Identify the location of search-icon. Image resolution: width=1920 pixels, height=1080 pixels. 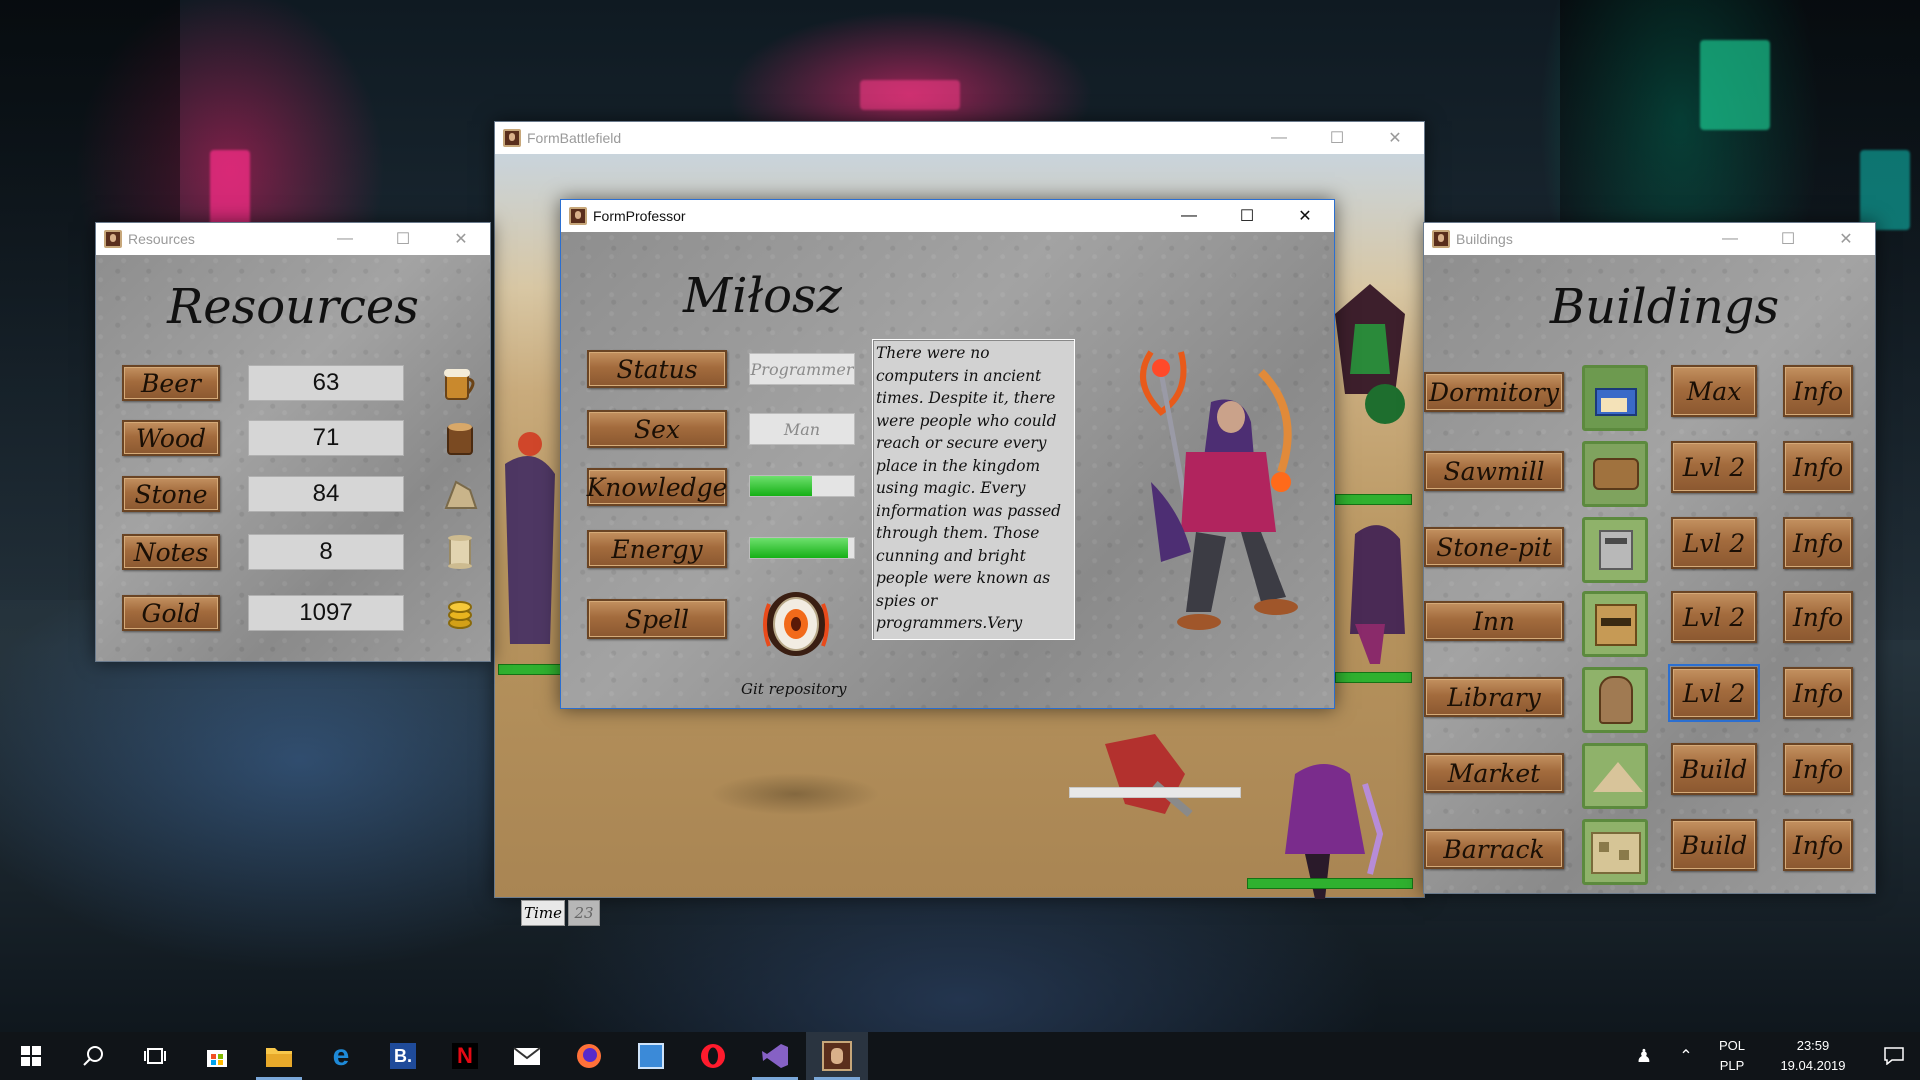
(93, 1056).